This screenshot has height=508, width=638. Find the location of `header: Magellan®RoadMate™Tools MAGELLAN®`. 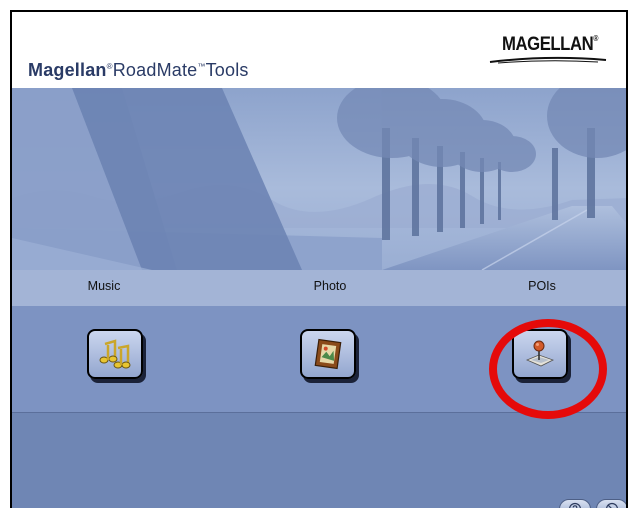

header: Magellan®RoadMate™Tools MAGELLAN® is located at coordinates (319, 50).